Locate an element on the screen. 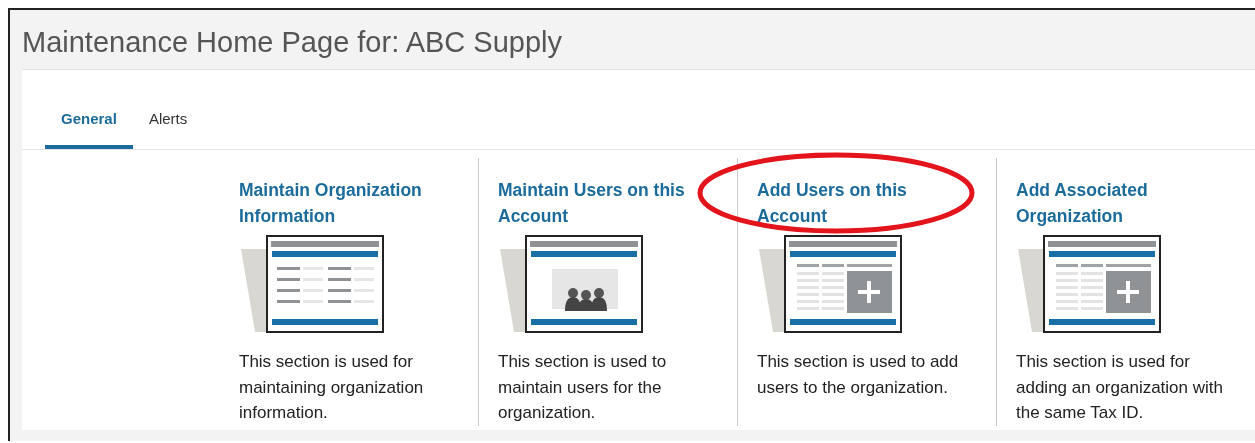 The width and height of the screenshot is (1255, 443). form-page-icon is located at coordinates (313, 284).